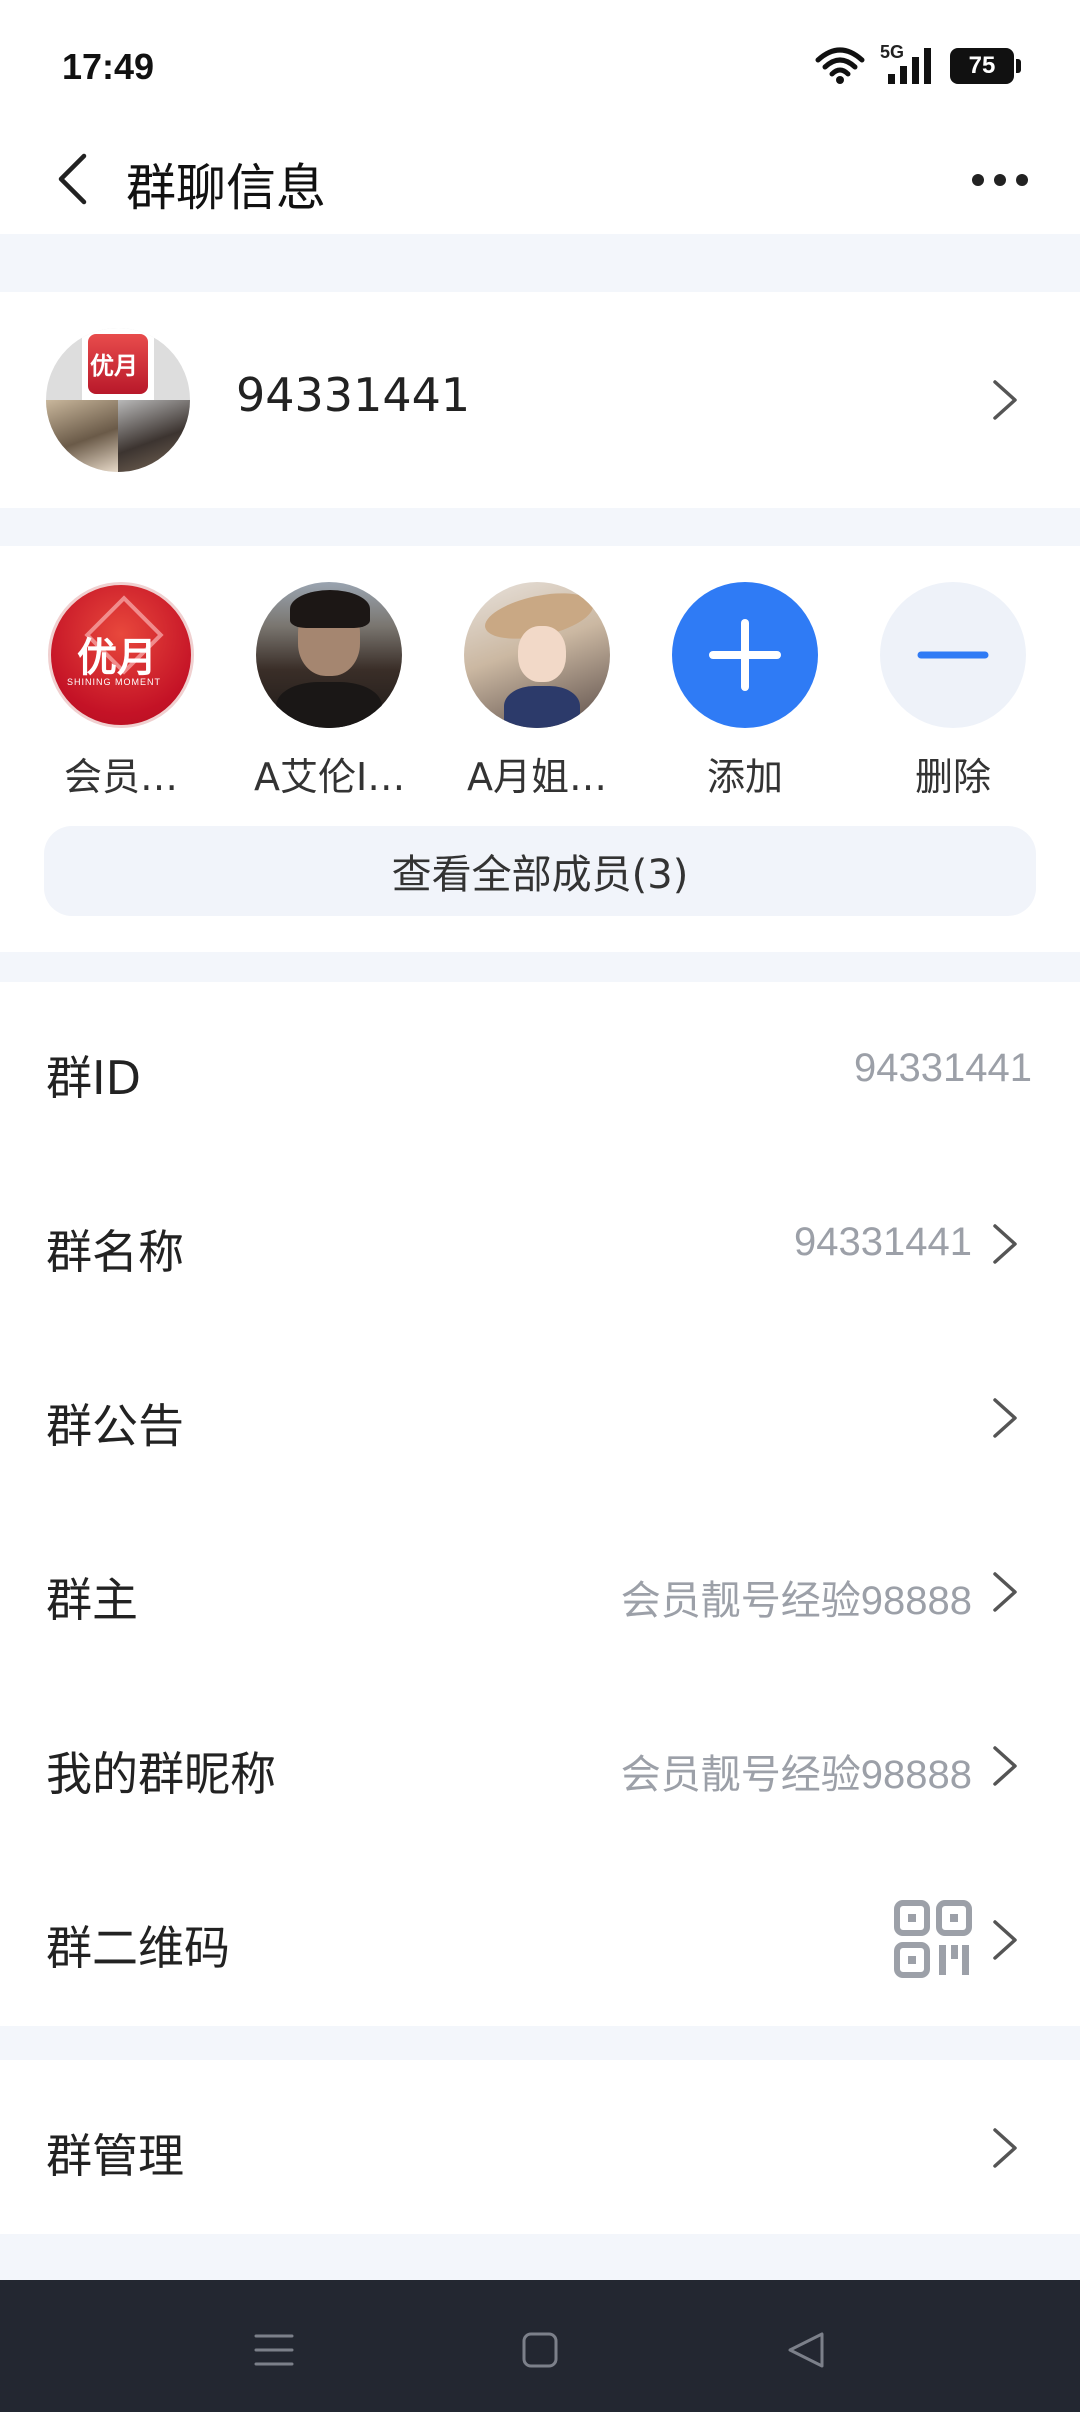  What do you see at coordinates (540, 182) in the screenshot?
I see `nav-bar: 群聊信息` at bounding box center [540, 182].